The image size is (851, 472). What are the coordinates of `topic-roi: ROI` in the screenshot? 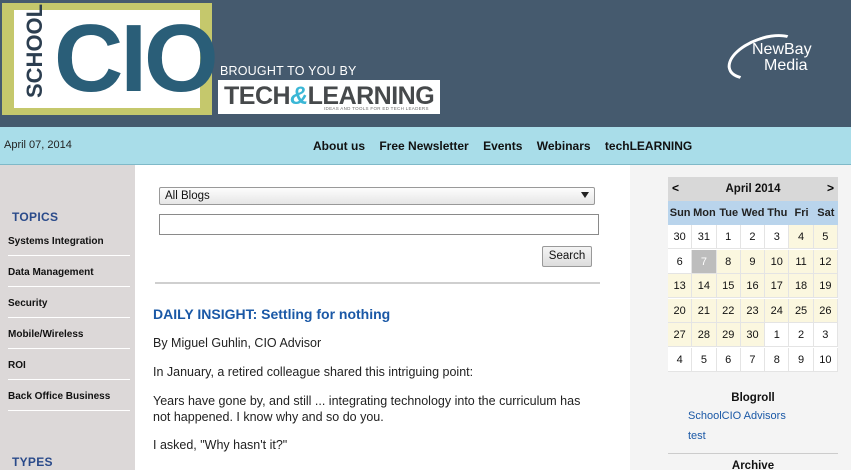 It's located at (69, 366).